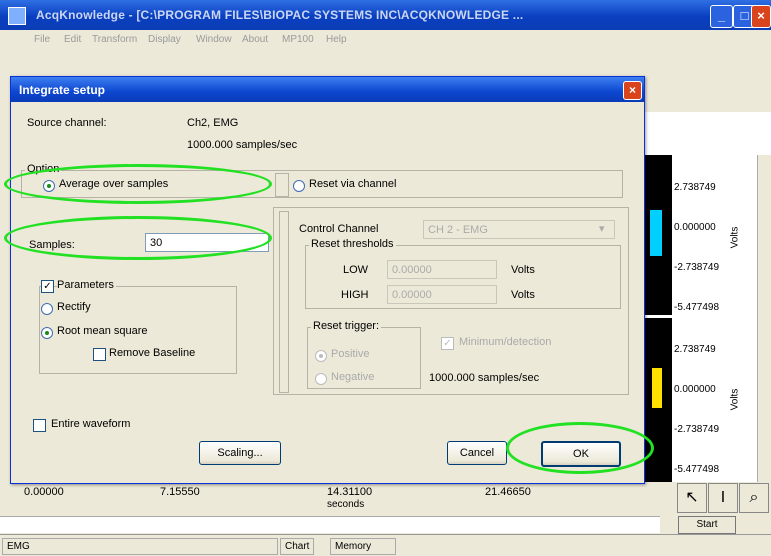 Image resolution: width=771 pixels, height=556 pixels. What do you see at coordinates (707, 525) in the screenshot?
I see `start-button: Start` at bounding box center [707, 525].